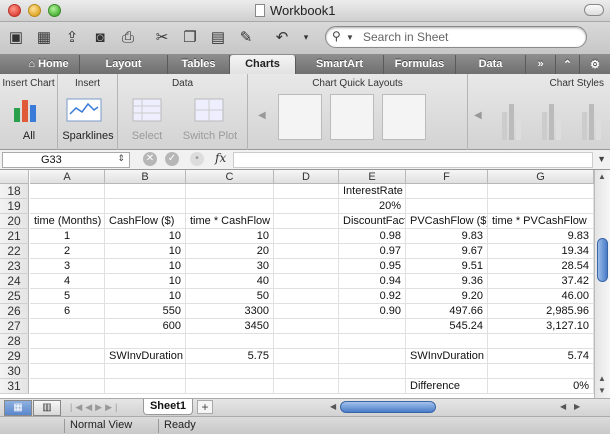  I want to click on page-layout-view-icon: ▥, so click(47, 408).